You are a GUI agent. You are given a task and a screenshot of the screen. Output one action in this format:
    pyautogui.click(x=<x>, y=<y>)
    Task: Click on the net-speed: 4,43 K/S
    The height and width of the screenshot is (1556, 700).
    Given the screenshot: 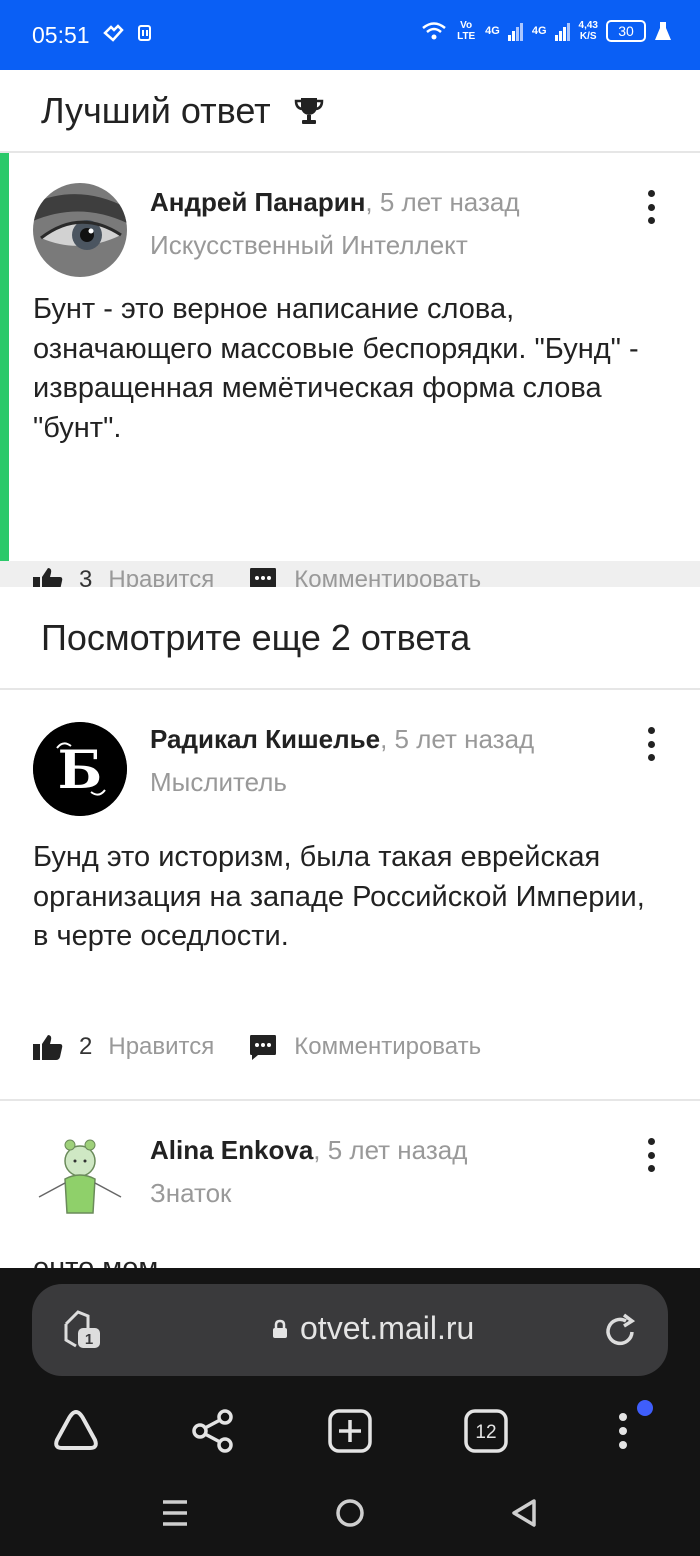 What is the action you would take?
    pyautogui.click(x=588, y=31)
    